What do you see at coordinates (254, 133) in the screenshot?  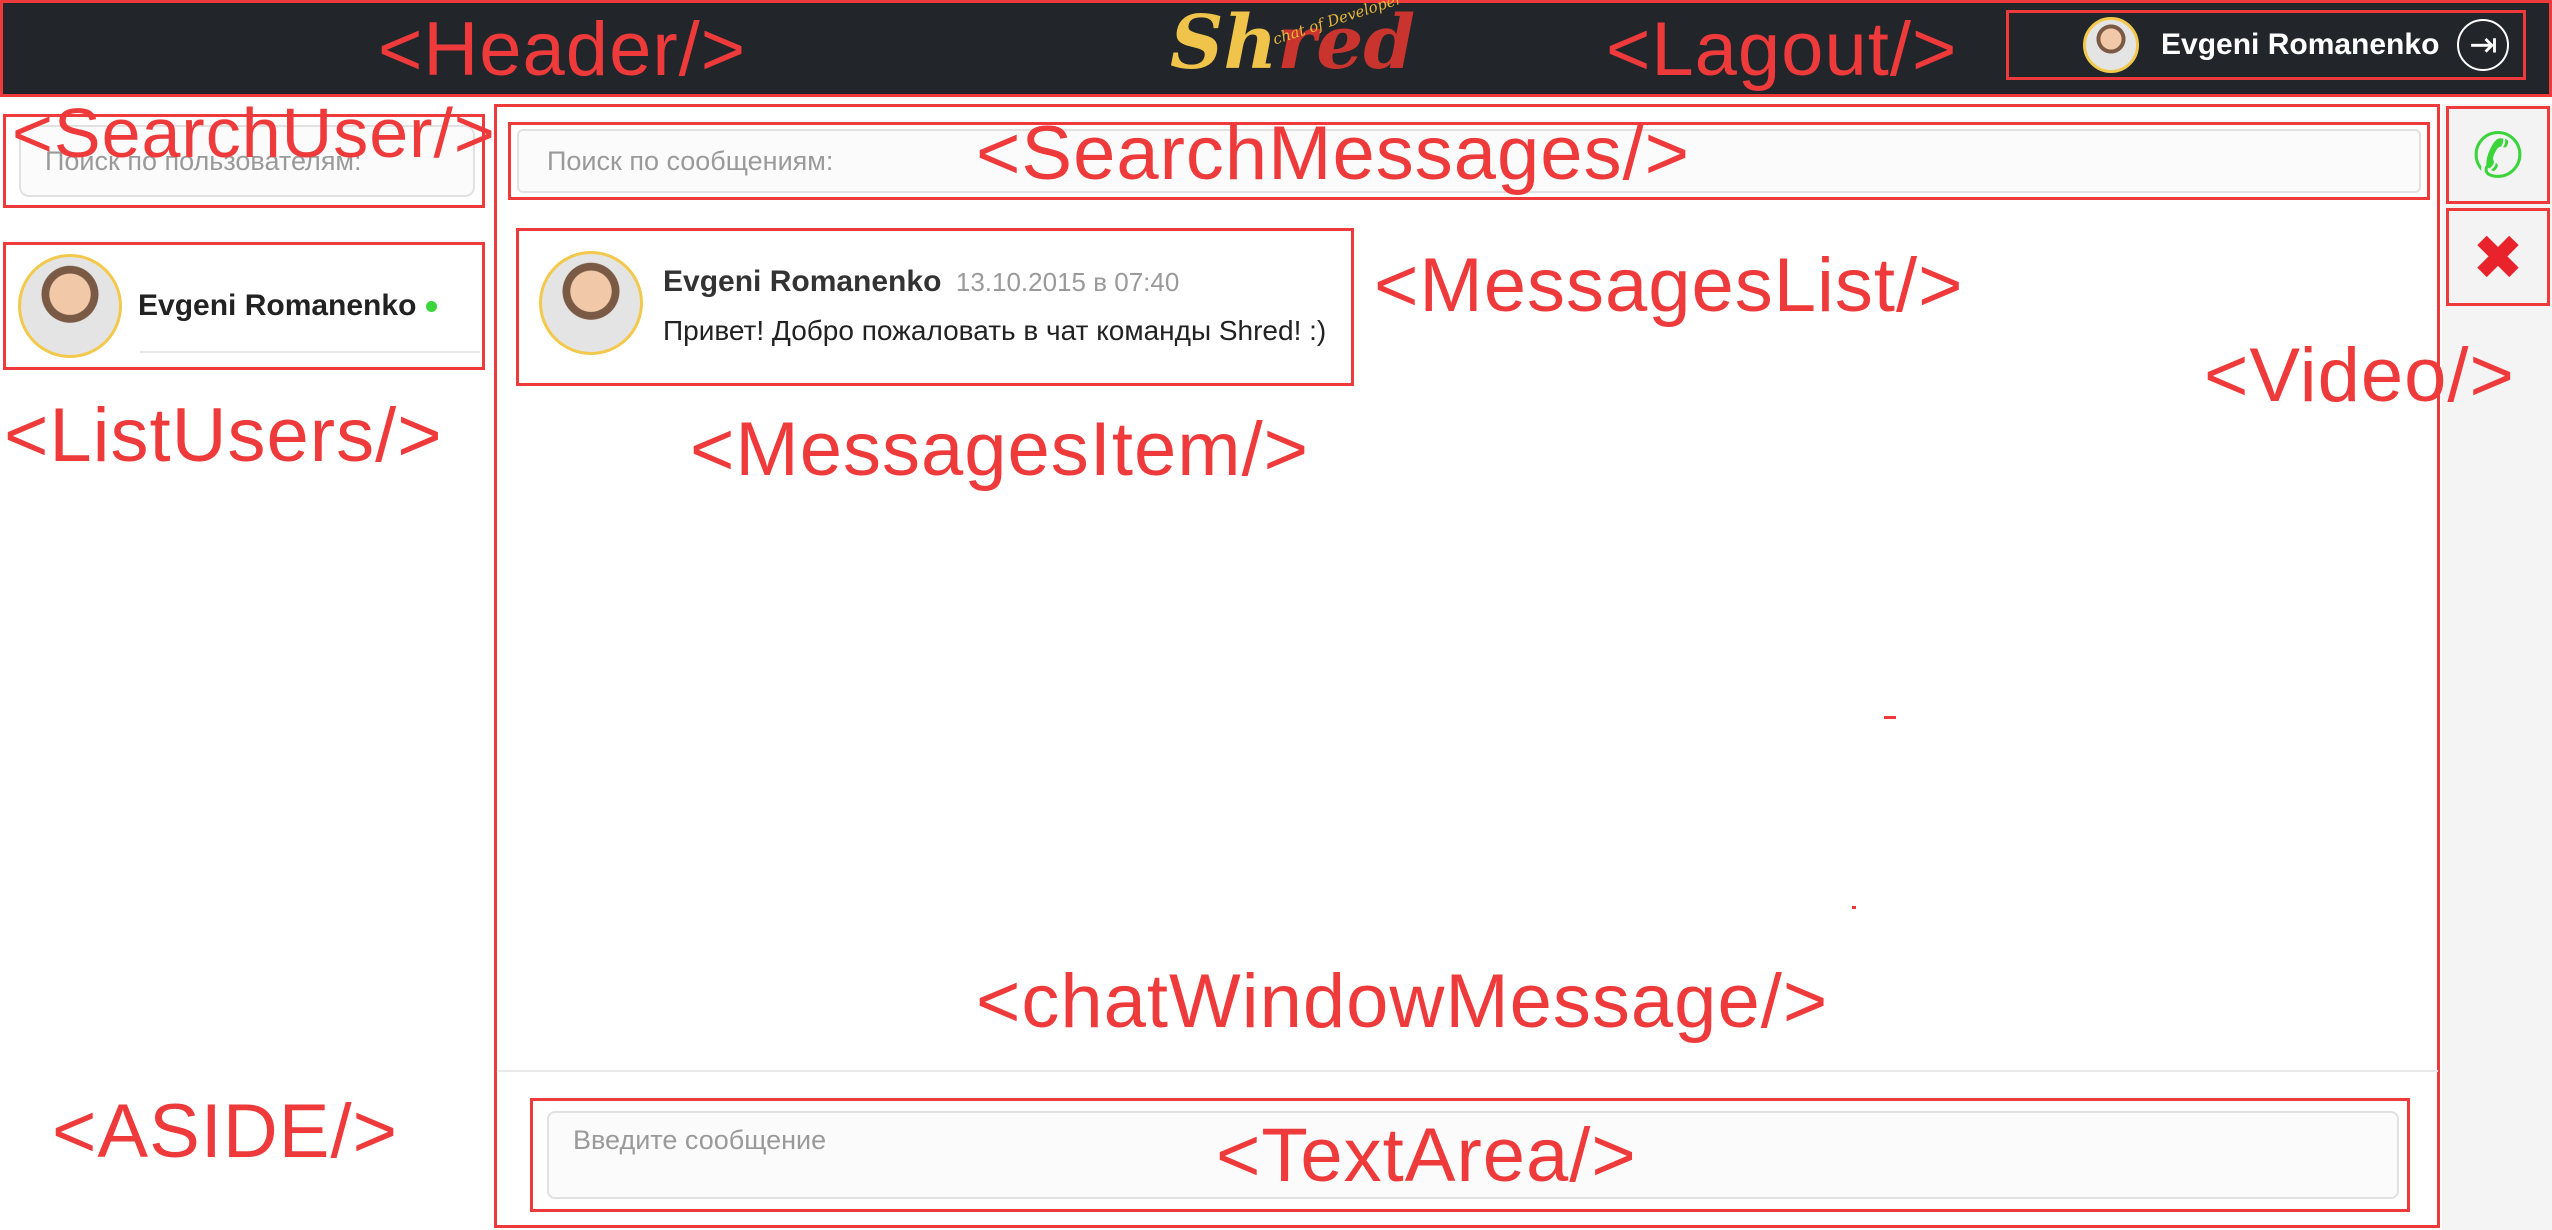 I see `annotation-search-user: <SearchUser/>` at bounding box center [254, 133].